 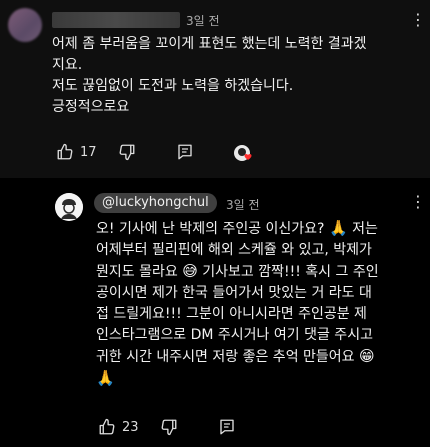 I want to click on commenter-name-redacted, so click(x=116, y=20).